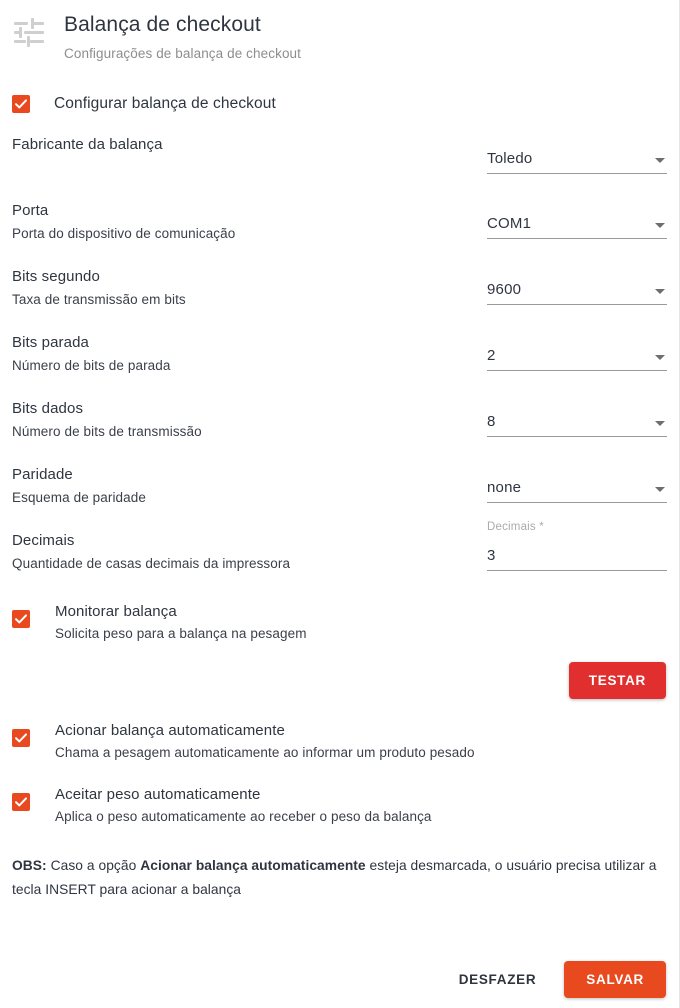 The width and height of the screenshot is (680, 1008). I want to click on input-decimais: Decimais * 3, so click(577, 545).